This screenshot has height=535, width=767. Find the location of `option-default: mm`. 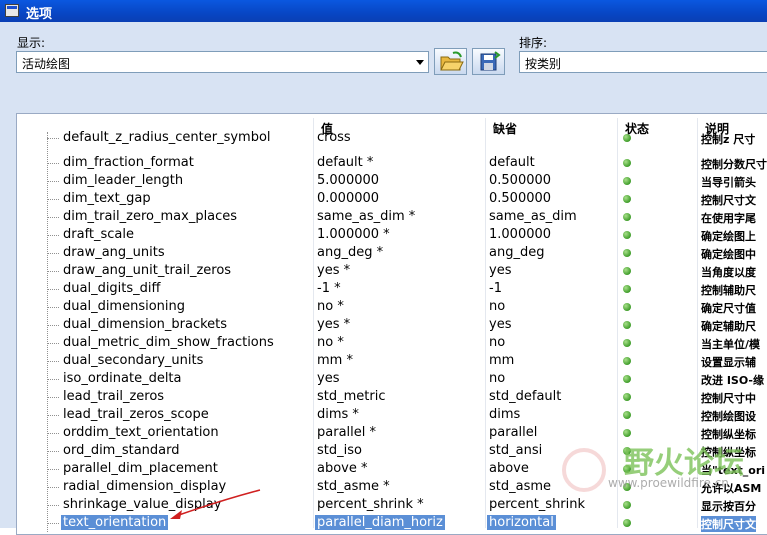

option-default: mm is located at coordinates (502, 360).